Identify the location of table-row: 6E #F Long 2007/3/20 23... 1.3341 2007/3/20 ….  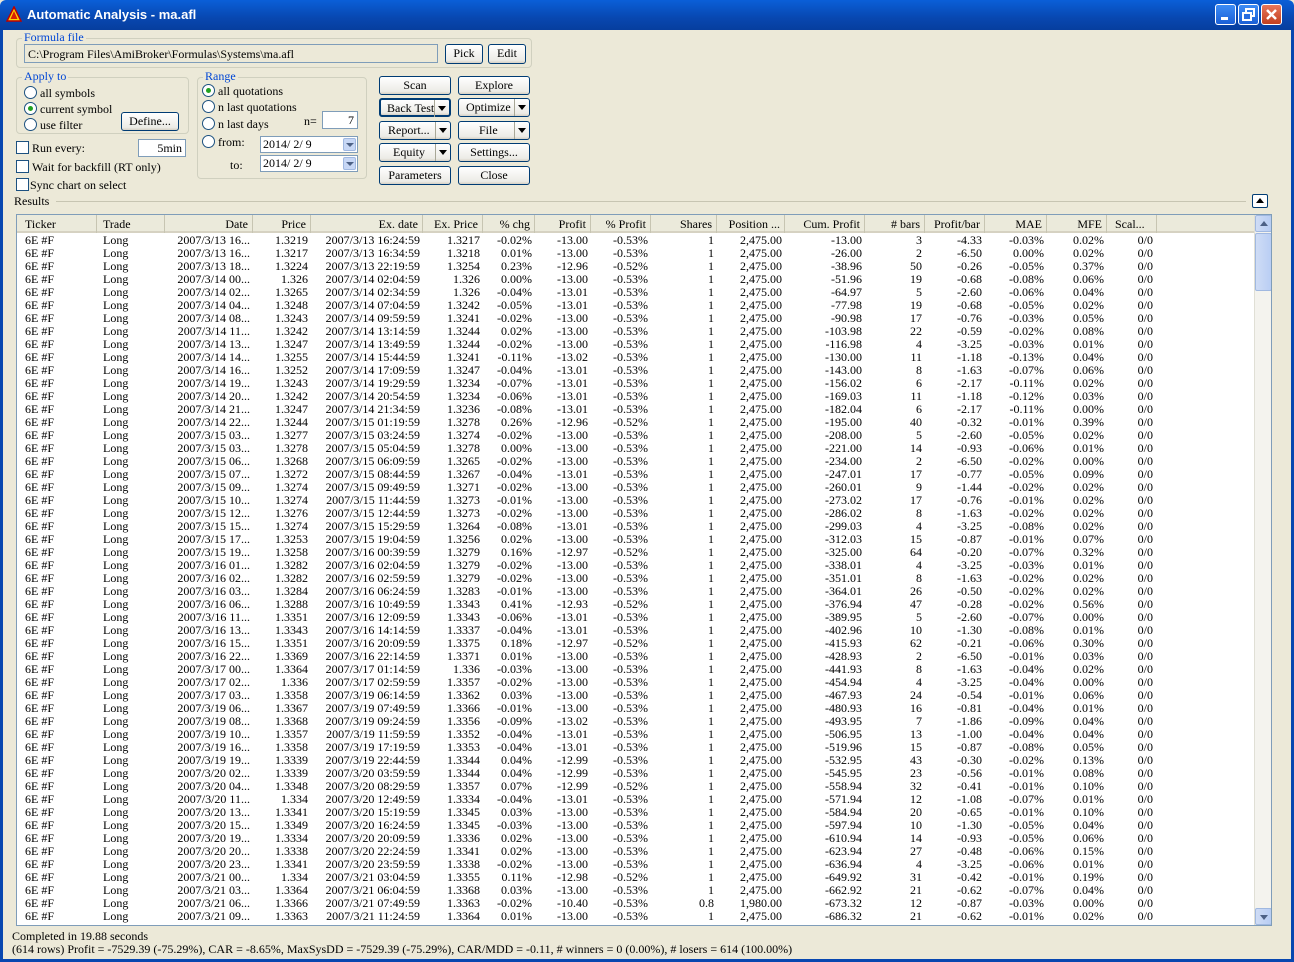
(636, 864).